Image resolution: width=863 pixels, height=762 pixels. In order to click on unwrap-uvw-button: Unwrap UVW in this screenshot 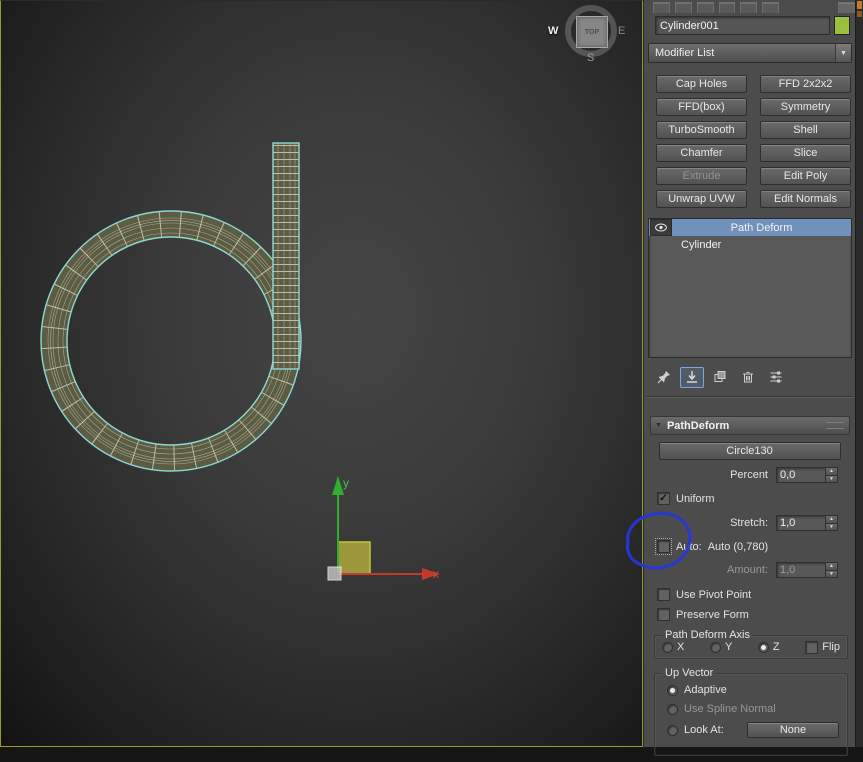, I will do `click(701, 199)`.